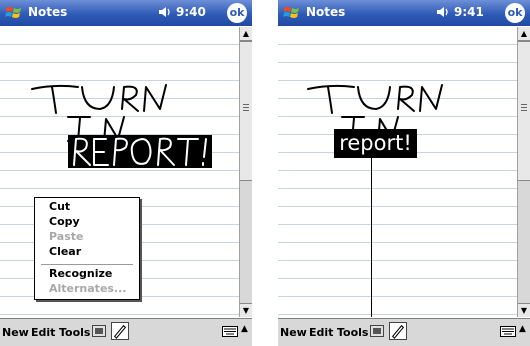  I want to click on title-bar: Notes 9:40 ok, so click(126, 13).